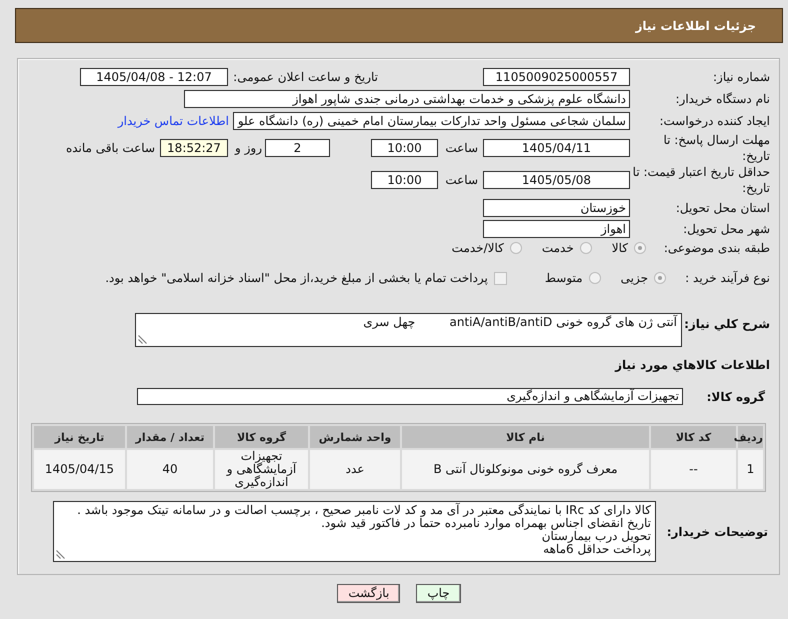 The image size is (788, 619). Describe the element at coordinates (556, 77) in the screenshot. I see `need-number-field: 1105009025000557` at that location.